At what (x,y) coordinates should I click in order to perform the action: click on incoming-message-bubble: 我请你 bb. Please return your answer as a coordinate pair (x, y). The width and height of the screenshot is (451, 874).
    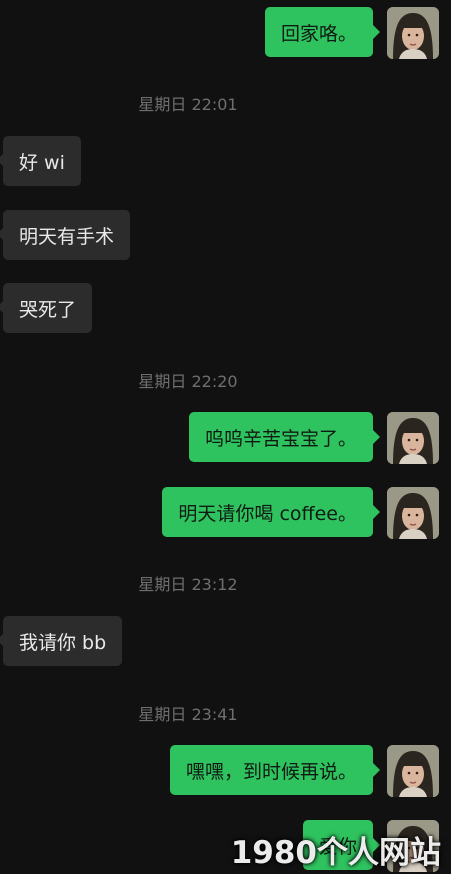
    Looking at the image, I should click on (61, 641).